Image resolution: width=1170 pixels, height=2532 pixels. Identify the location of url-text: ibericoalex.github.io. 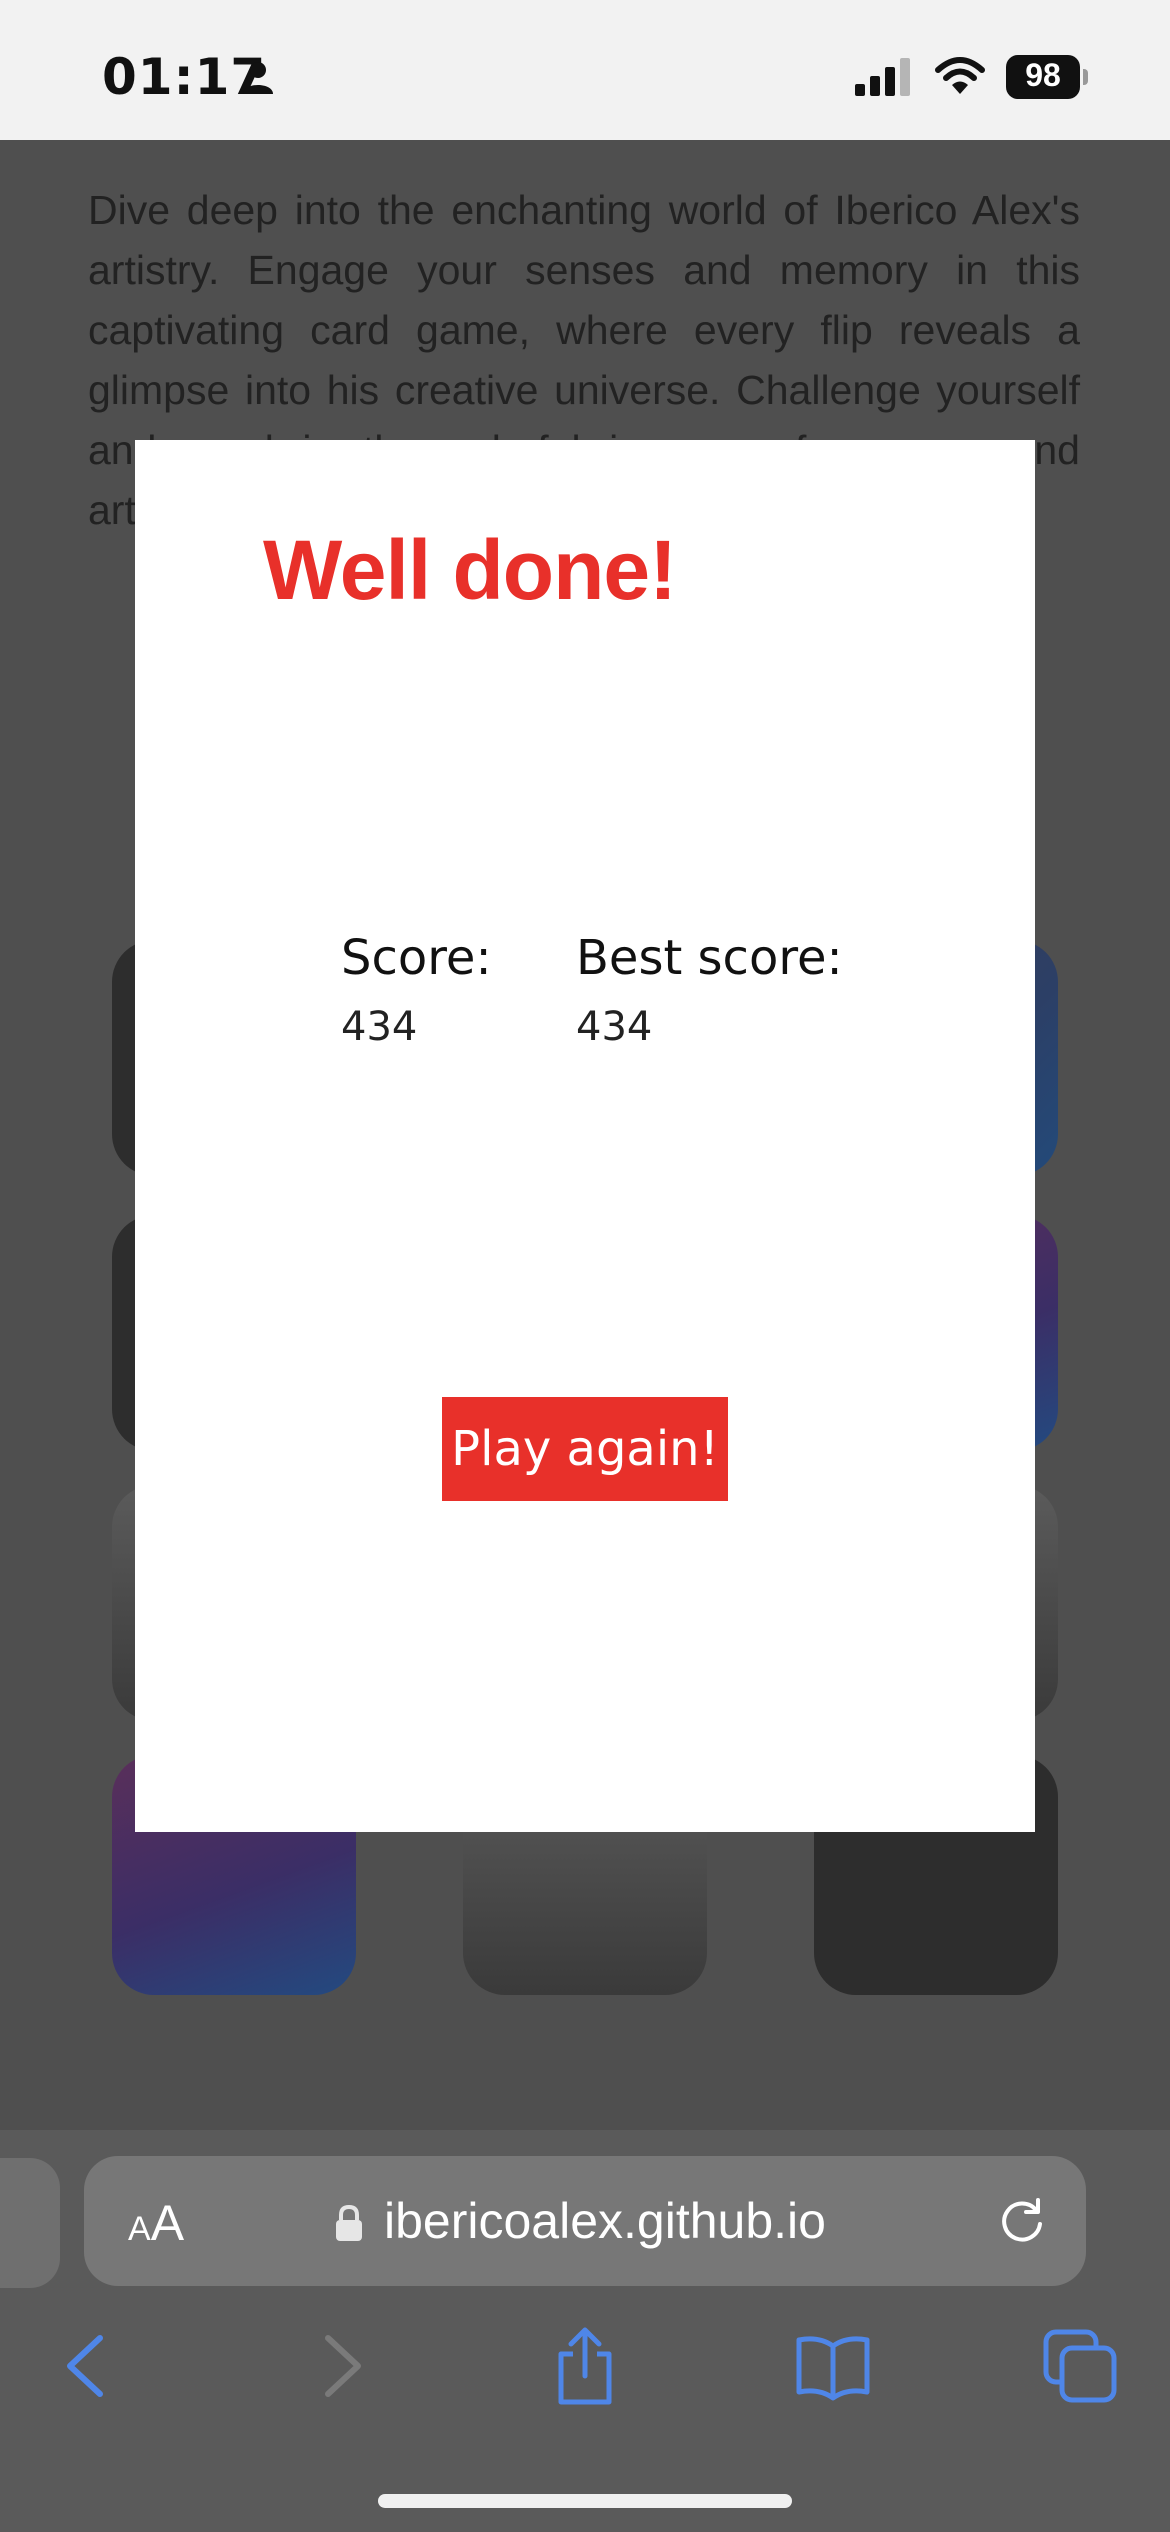
(605, 2221).